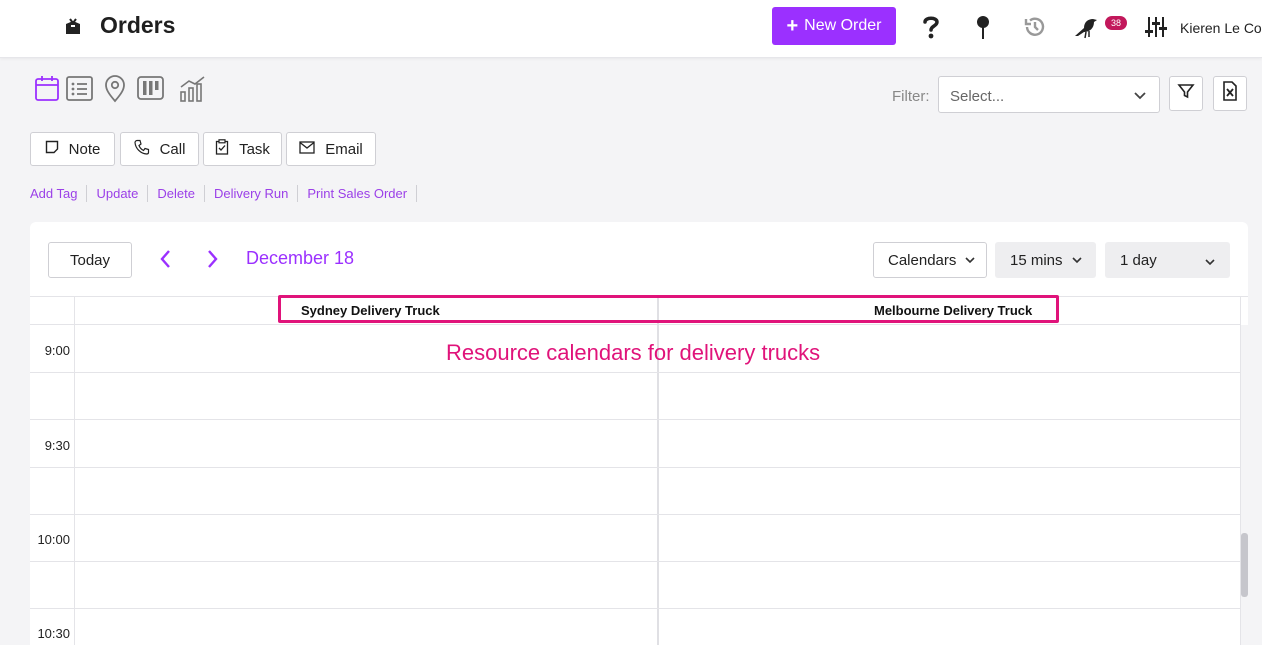 The height and width of the screenshot is (645, 1262). I want to click on time-label: 10:30, so click(53, 633).